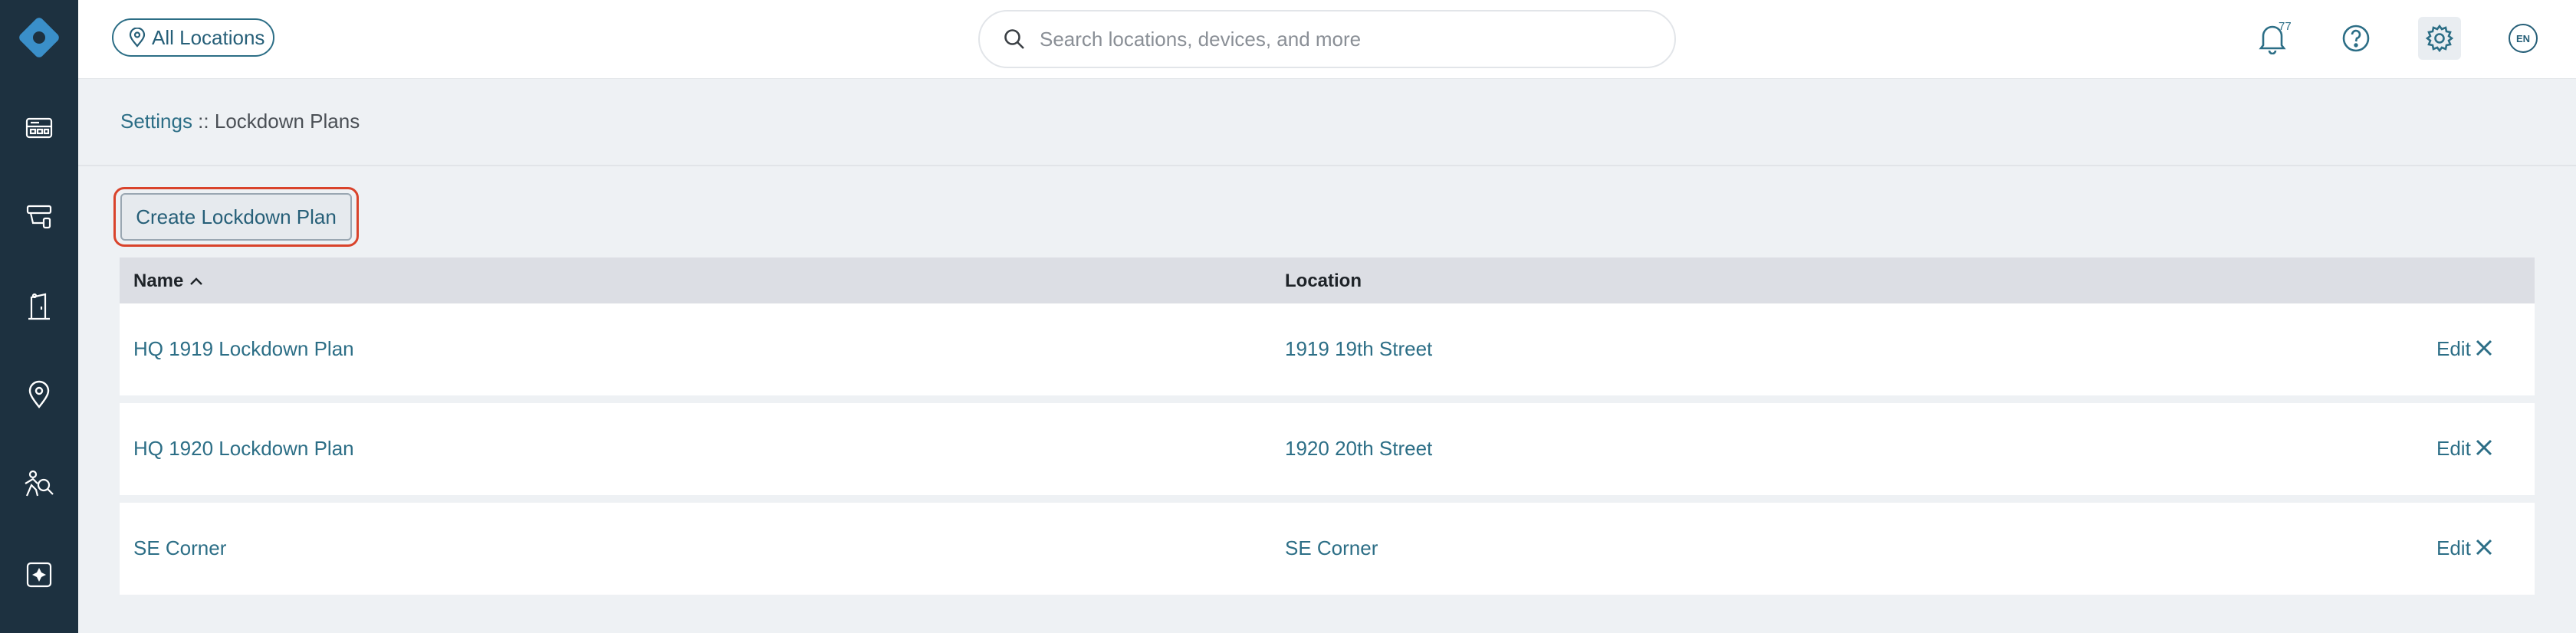 This screenshot has height=633, width=2576. I want to click on sidebar-item-integrations, so click(39, 575).